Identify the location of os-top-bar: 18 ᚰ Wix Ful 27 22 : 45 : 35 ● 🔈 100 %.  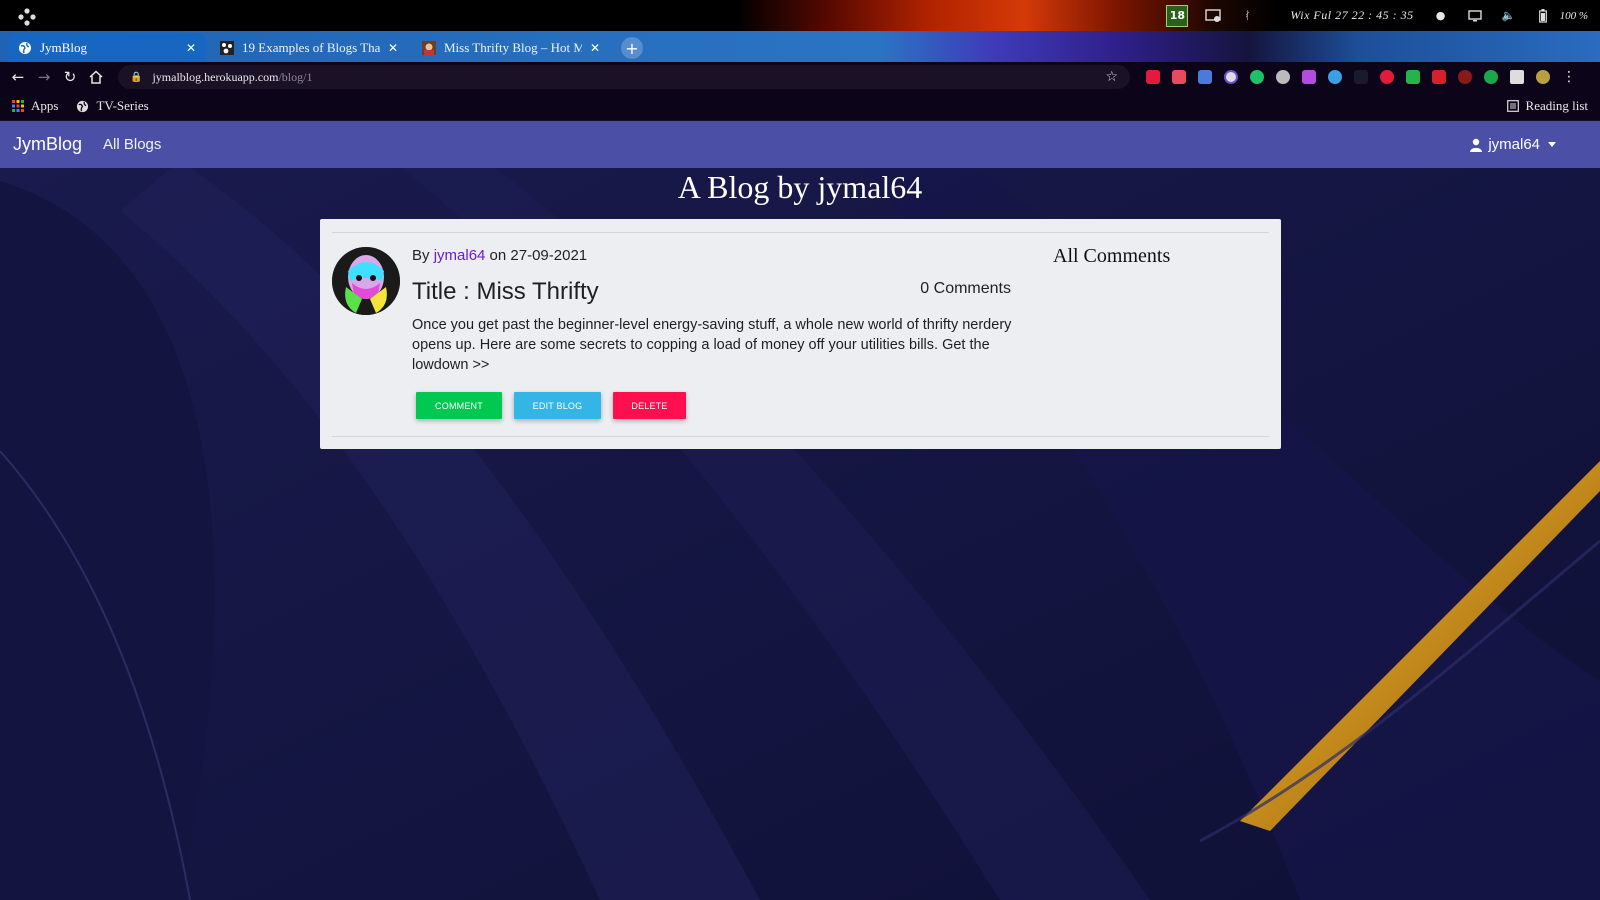
(800, 15).